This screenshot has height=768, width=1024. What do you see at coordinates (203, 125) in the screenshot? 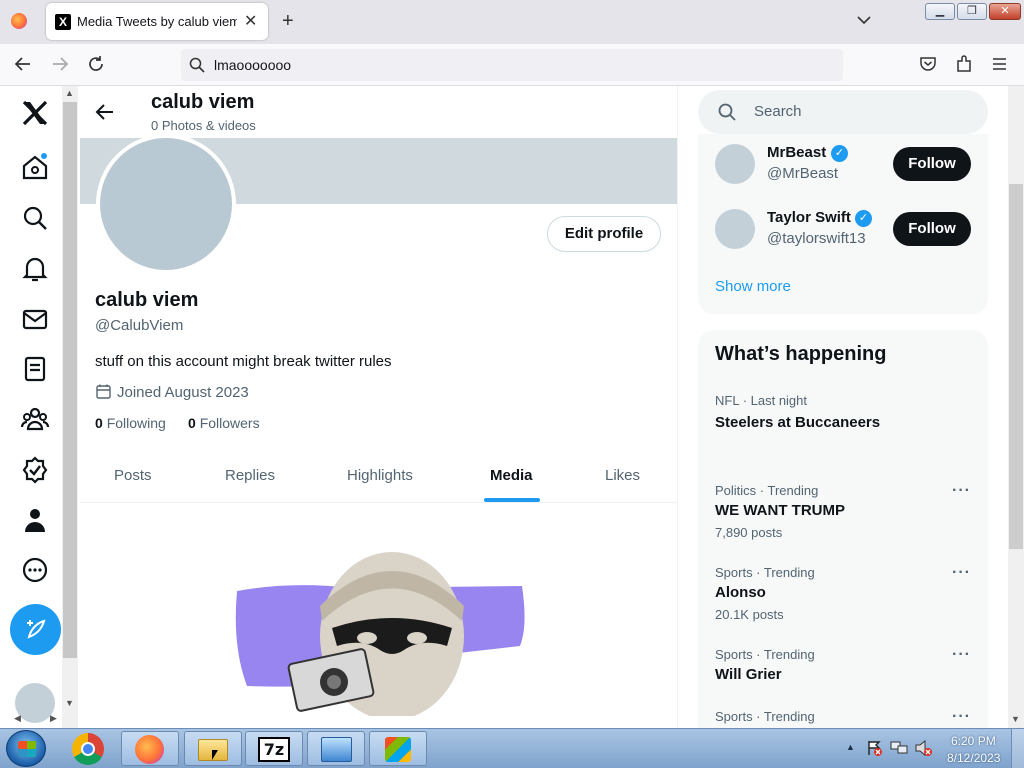
I see `header-subtitle: 0 Photos & videos` at bounding box center [203, 125].